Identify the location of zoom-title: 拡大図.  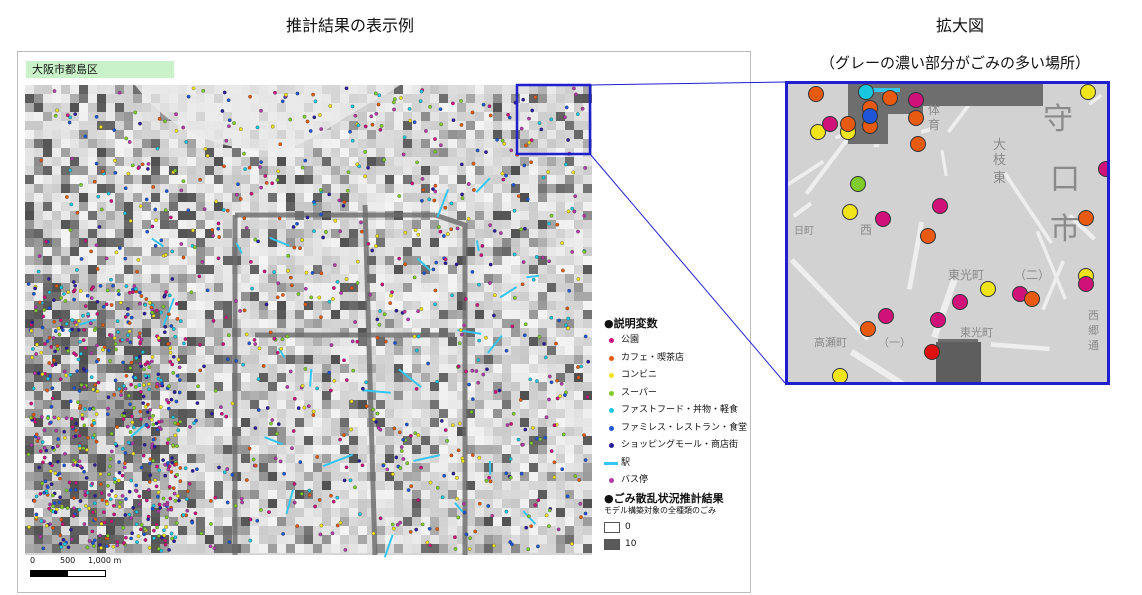
(959, 25).